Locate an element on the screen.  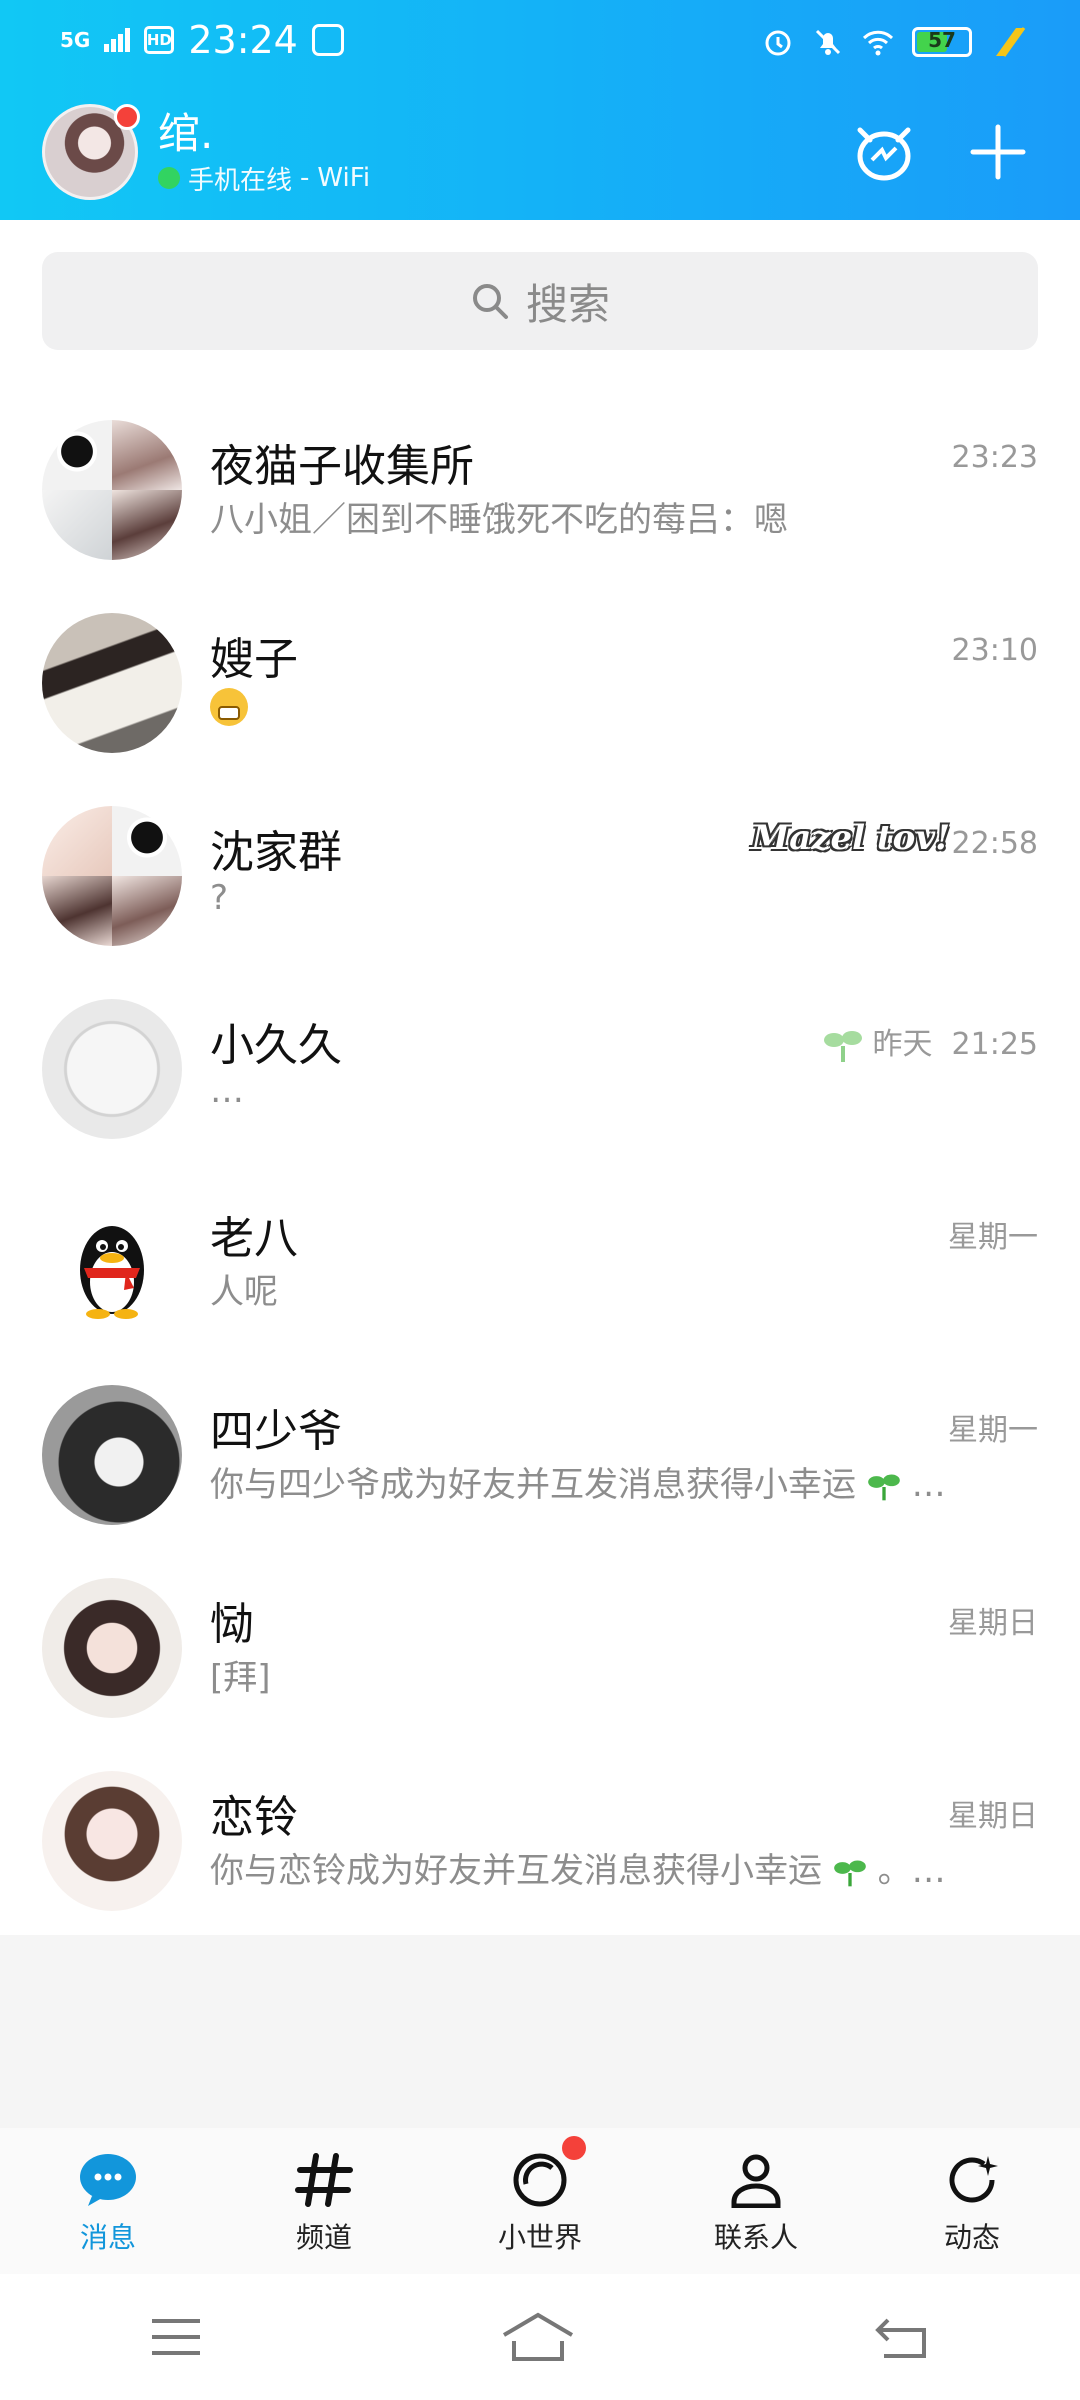
tab-channels: 频道 is located at coordinates (324, 2201).